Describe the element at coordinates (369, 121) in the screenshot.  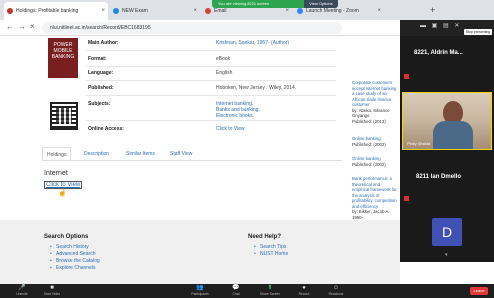
I see `similar-item-published: Published: (2013)` at that location.